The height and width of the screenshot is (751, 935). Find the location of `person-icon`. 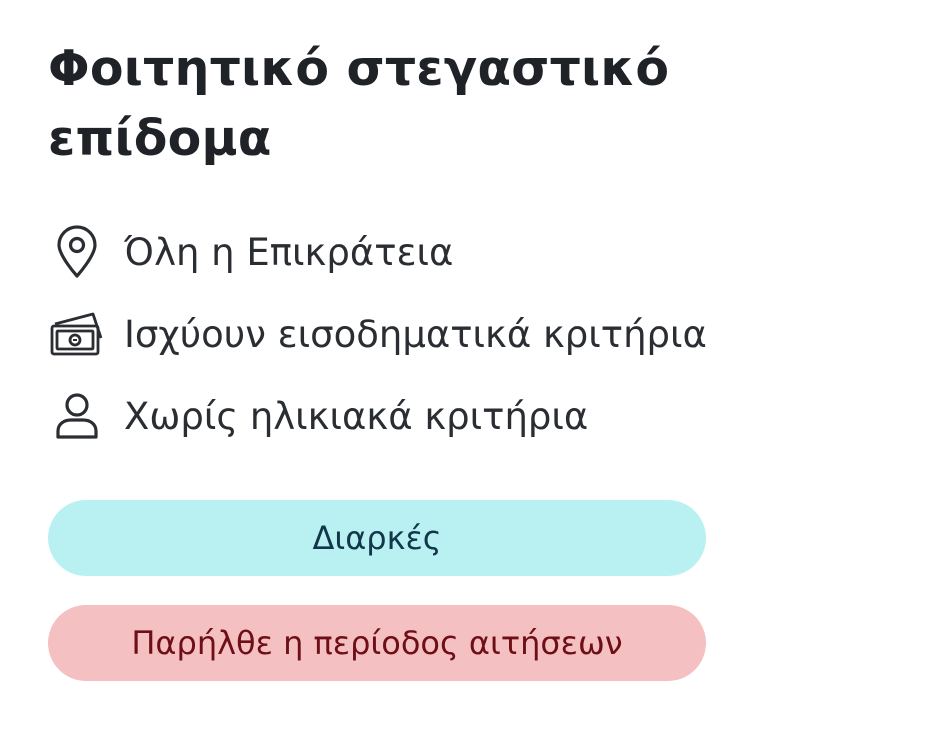

person-icon is located at coordinates (77, 416).